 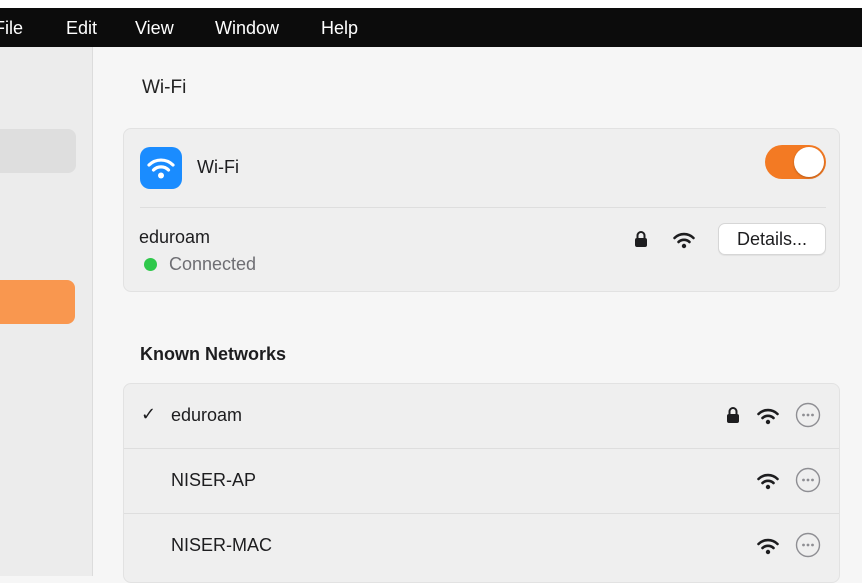 I want to click on checkmark-icon: ✓, so click(x=149, y=414).